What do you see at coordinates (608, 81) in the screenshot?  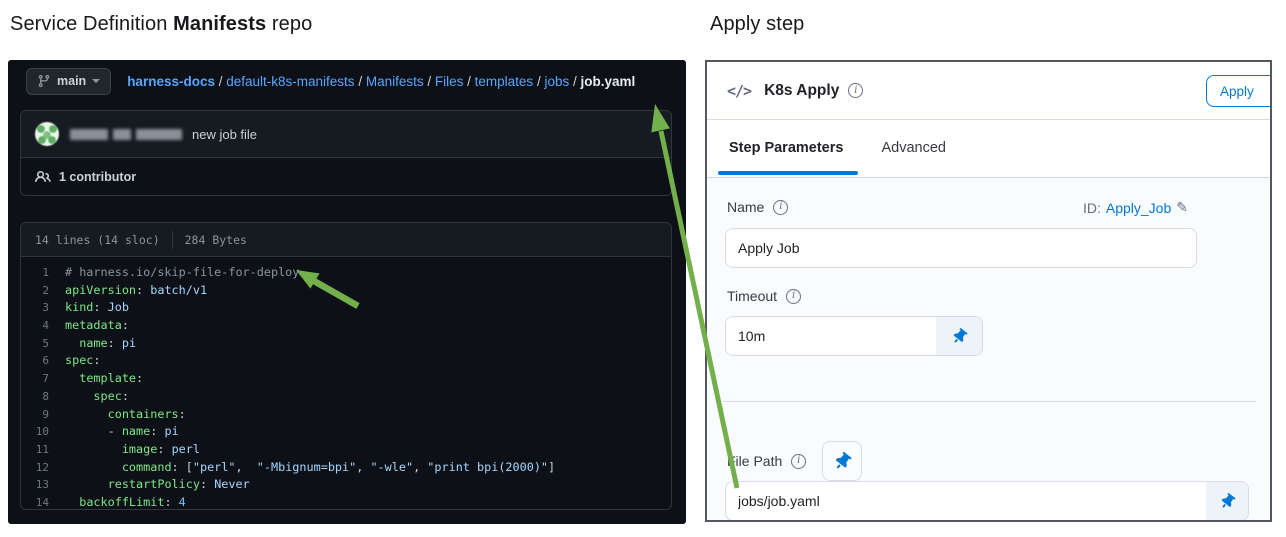 I see `breadcrumb-current-file: job.yaml` at bounding box center [608, 81].